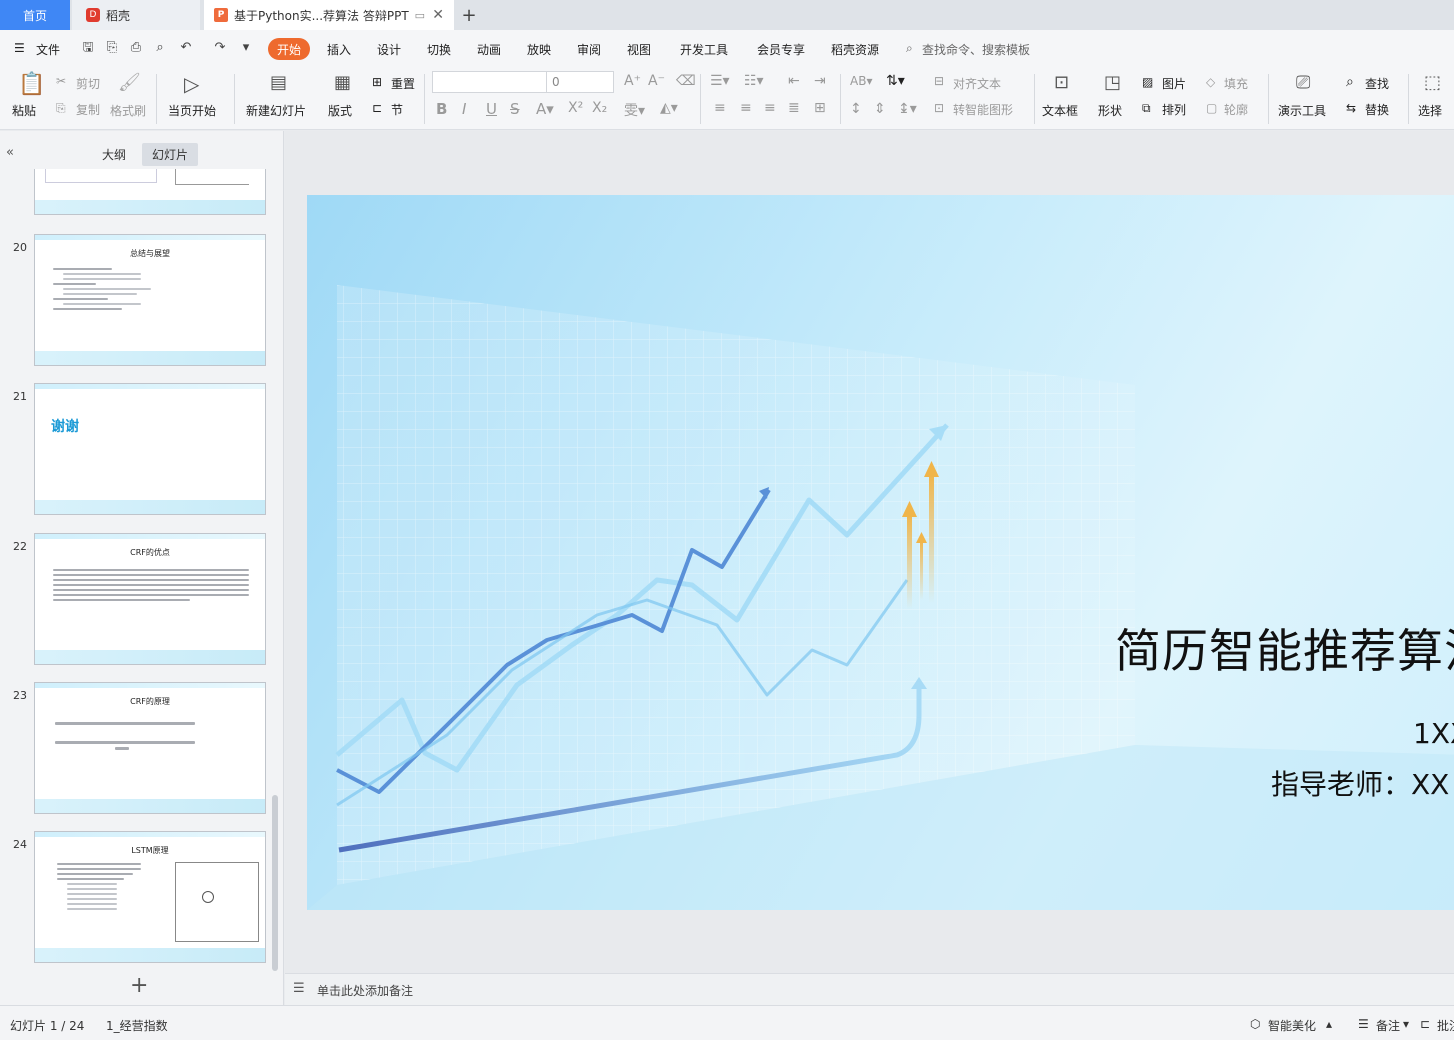  Describe the element at coordinates (1147, 82) in the screenshot. I see `picture-icon: ▨` at that location.